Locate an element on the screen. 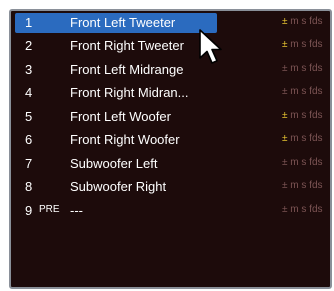  channel-row-2: 2 Front Right Tweeter ± m s fds is located at coordinates (170, 45).